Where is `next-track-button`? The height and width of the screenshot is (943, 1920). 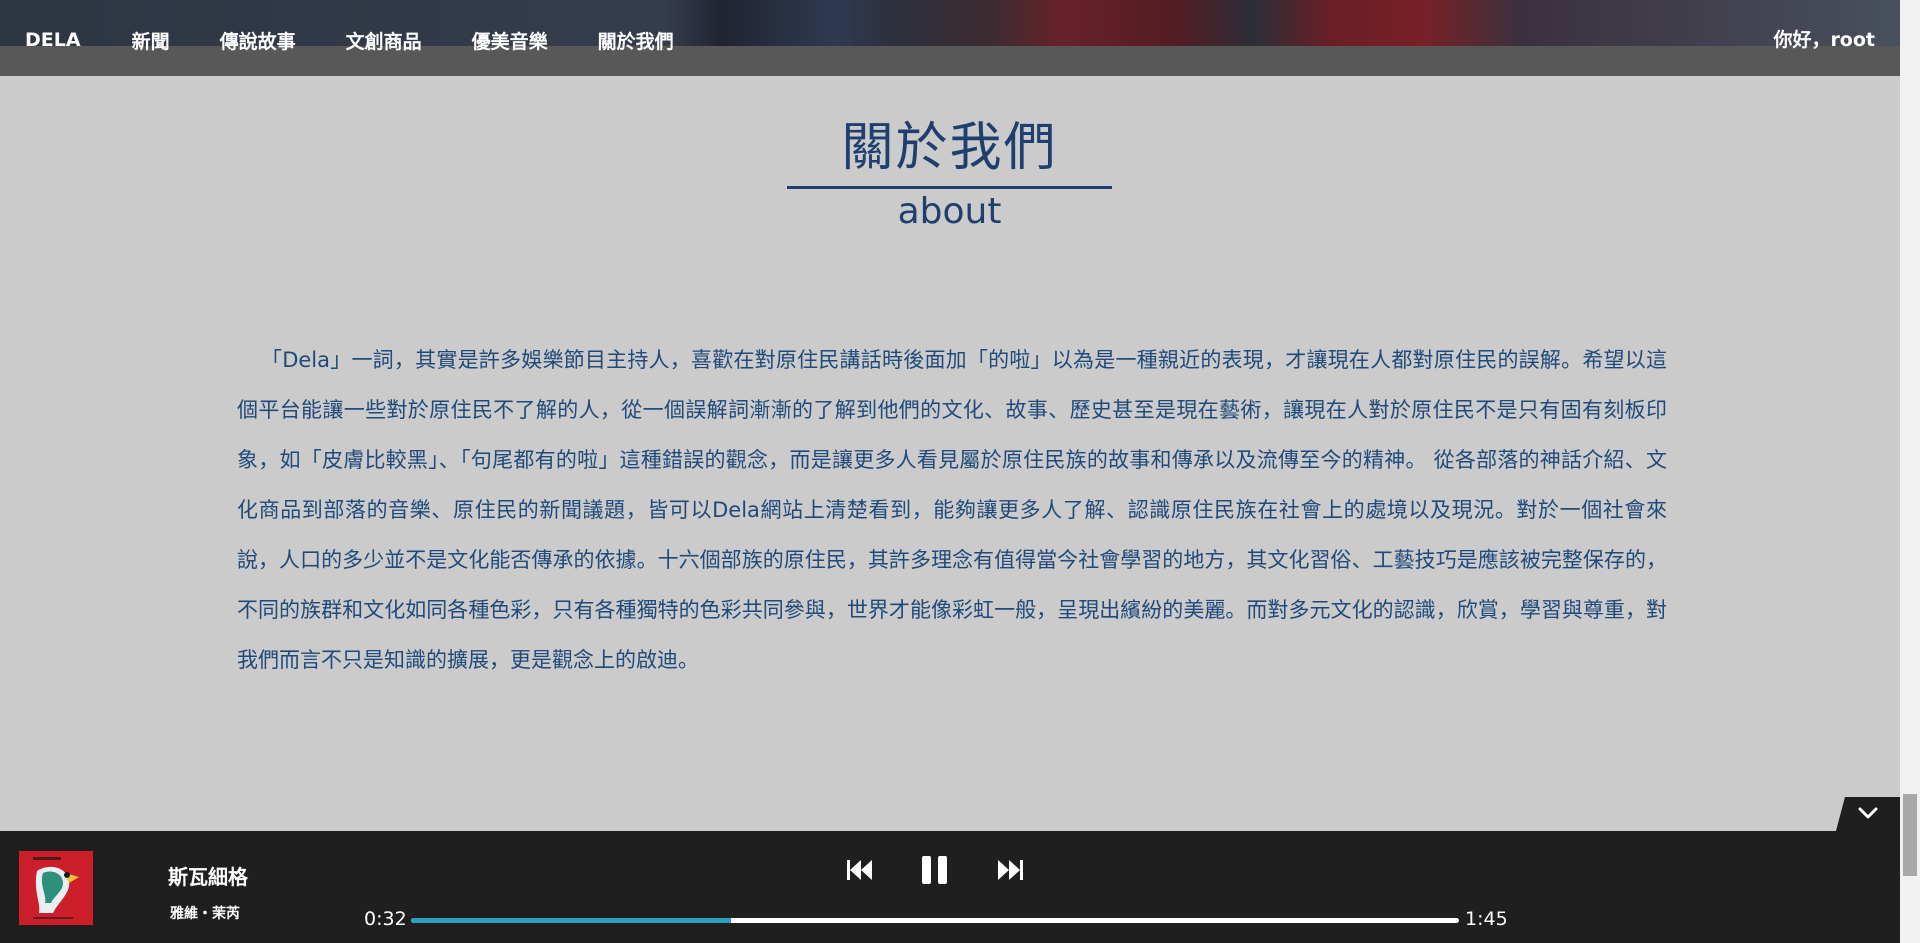 next-track-button is located at coordinates (1011, 872).